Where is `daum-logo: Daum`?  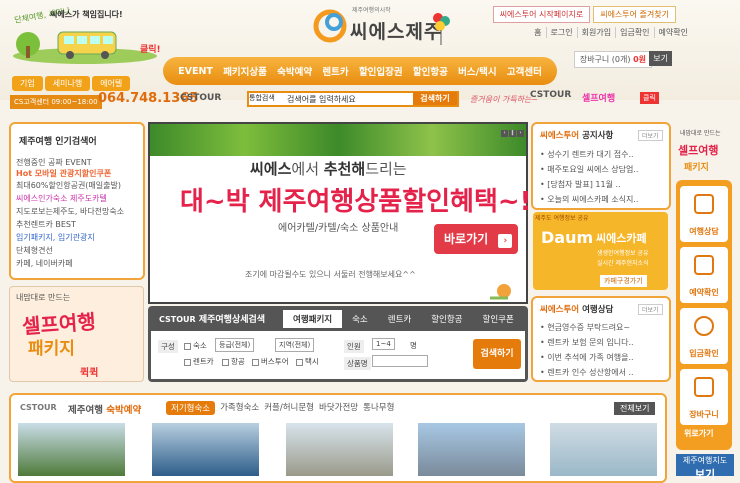
daum-logo: Daum is located at coordinates (567, 237).